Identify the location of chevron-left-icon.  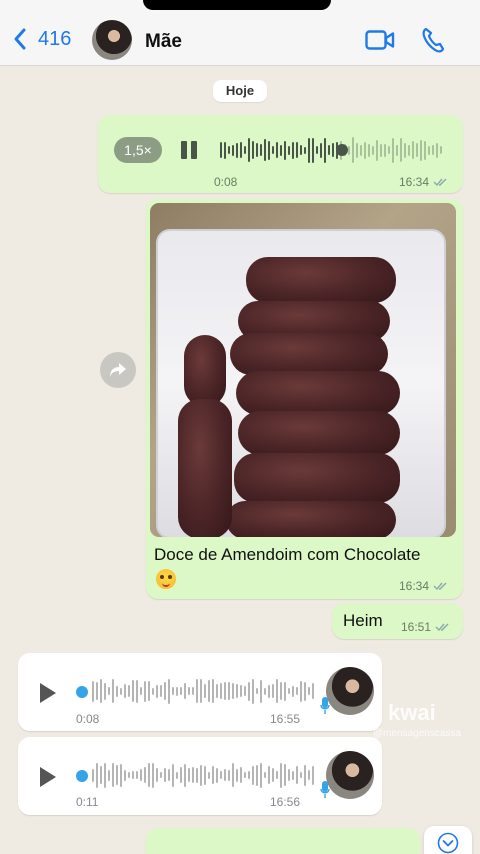
(20, 39).